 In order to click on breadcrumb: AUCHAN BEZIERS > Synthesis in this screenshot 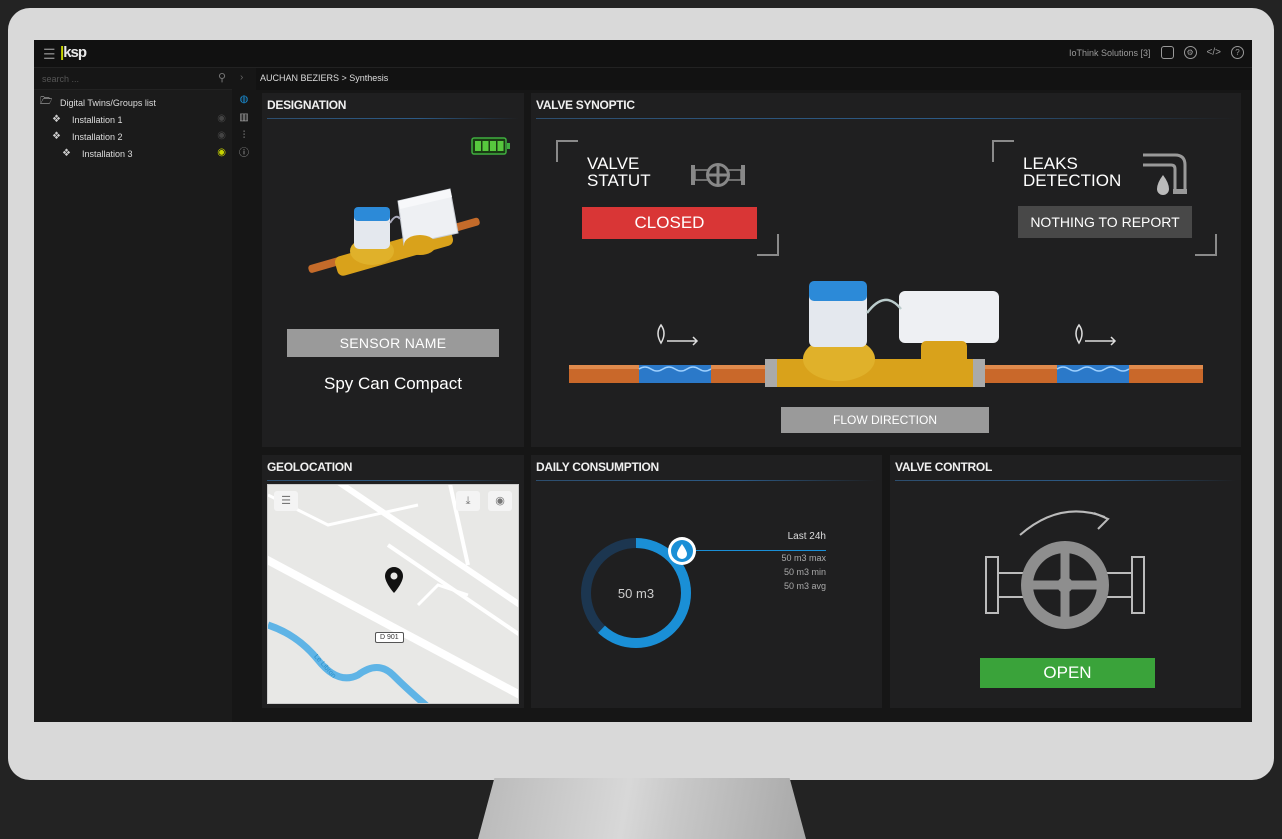, I will do `click(324, 78)`.